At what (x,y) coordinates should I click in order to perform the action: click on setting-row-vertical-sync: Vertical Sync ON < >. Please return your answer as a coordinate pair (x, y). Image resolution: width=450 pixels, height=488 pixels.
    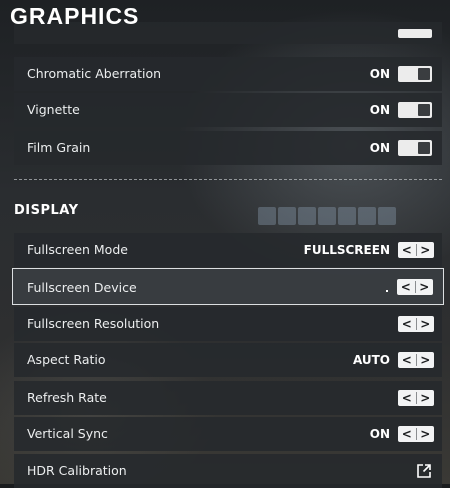
    Looking at the image, I should click on (228, 434).